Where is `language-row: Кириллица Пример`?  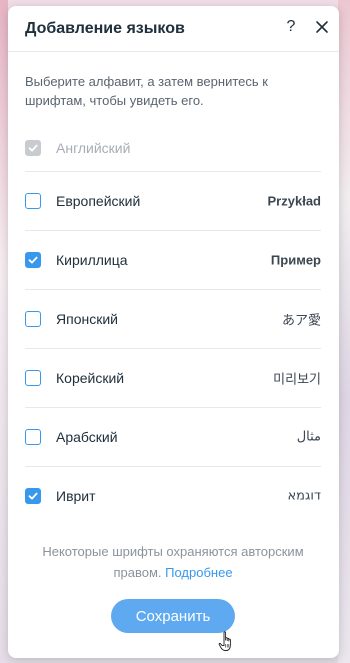 language-row: Кириллица Пример is located at coordinates (173, 260).